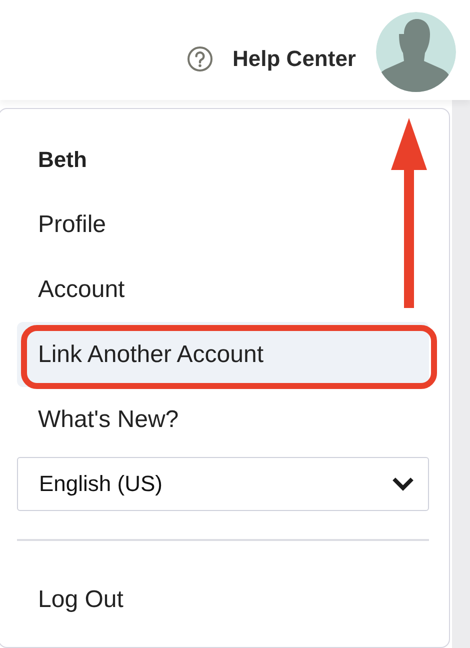 The image size is (470, 648). Describe the element at coordinates (294, 59) in the screenshot. I see `help-center-link: Help Center` at that location.